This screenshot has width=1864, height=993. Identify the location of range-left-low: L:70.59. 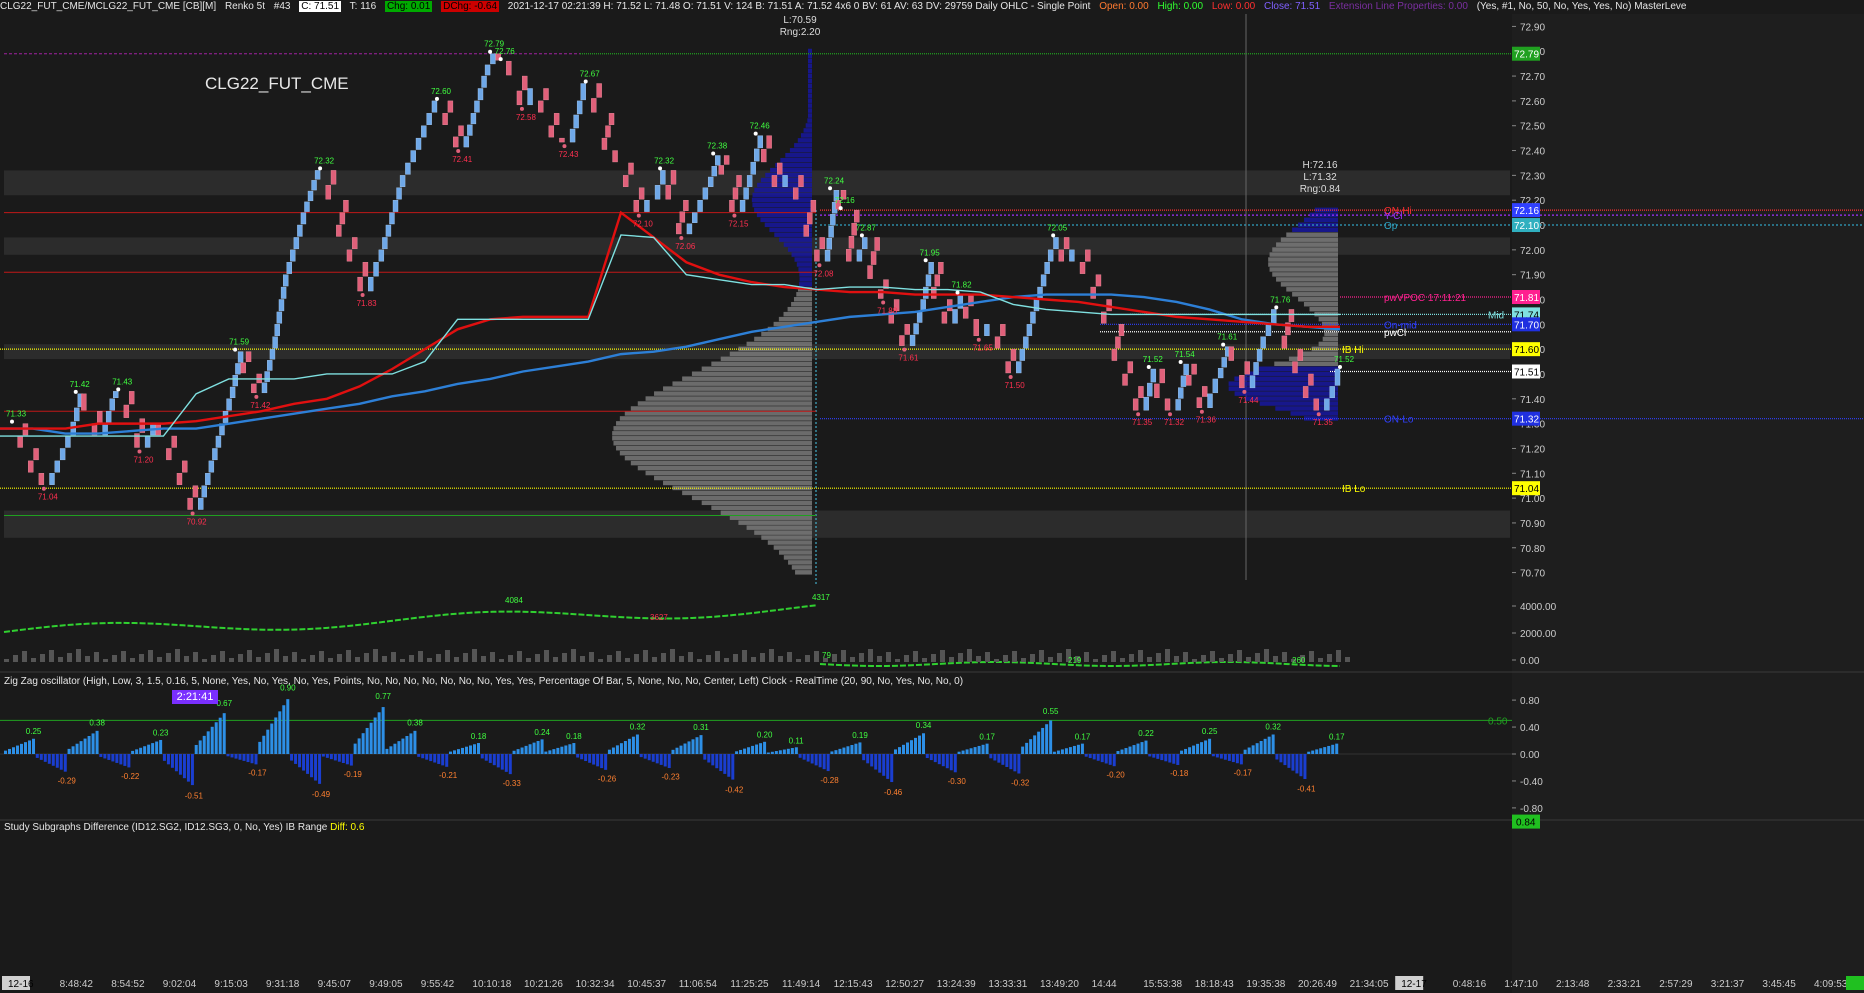
(800, 20).